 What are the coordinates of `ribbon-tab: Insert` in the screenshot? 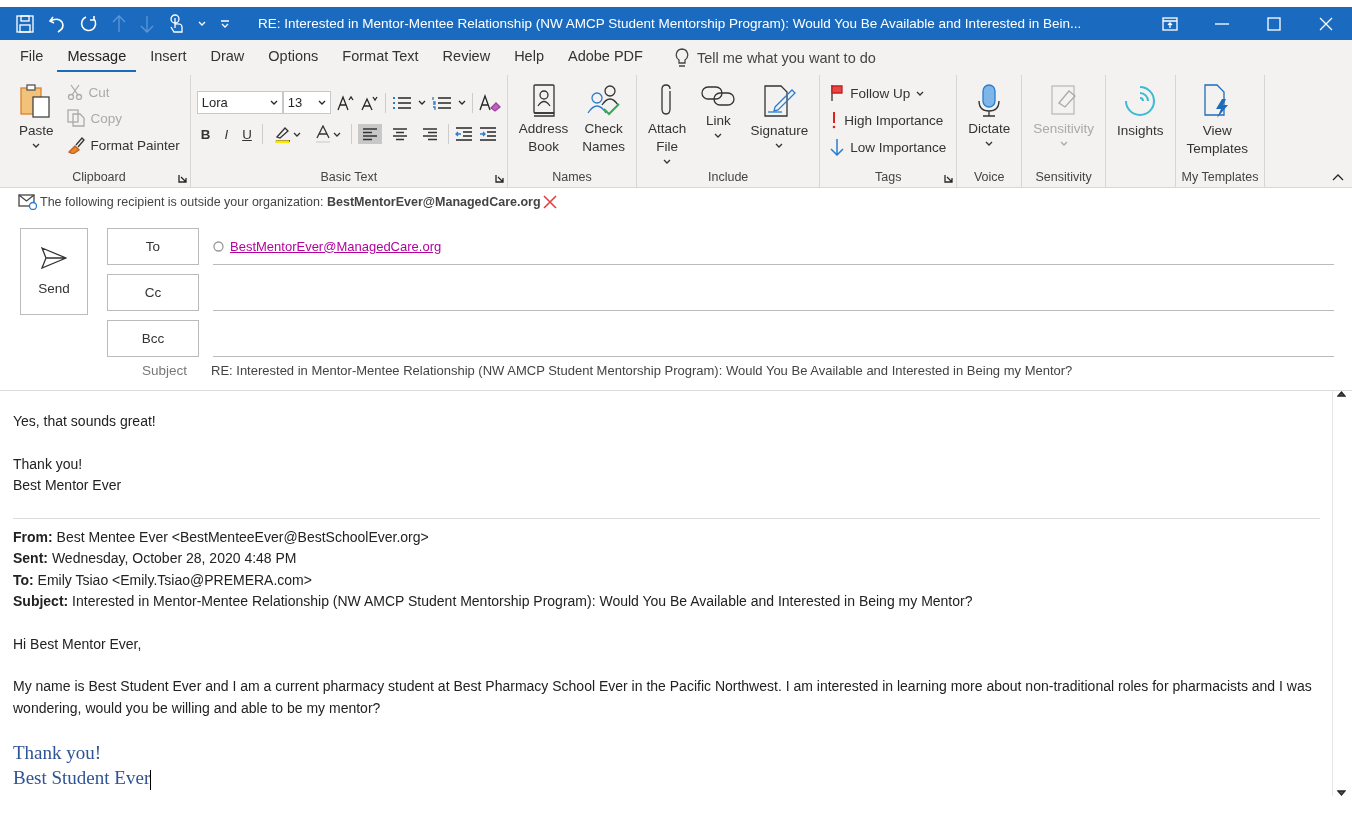 It's located at (168, 57).